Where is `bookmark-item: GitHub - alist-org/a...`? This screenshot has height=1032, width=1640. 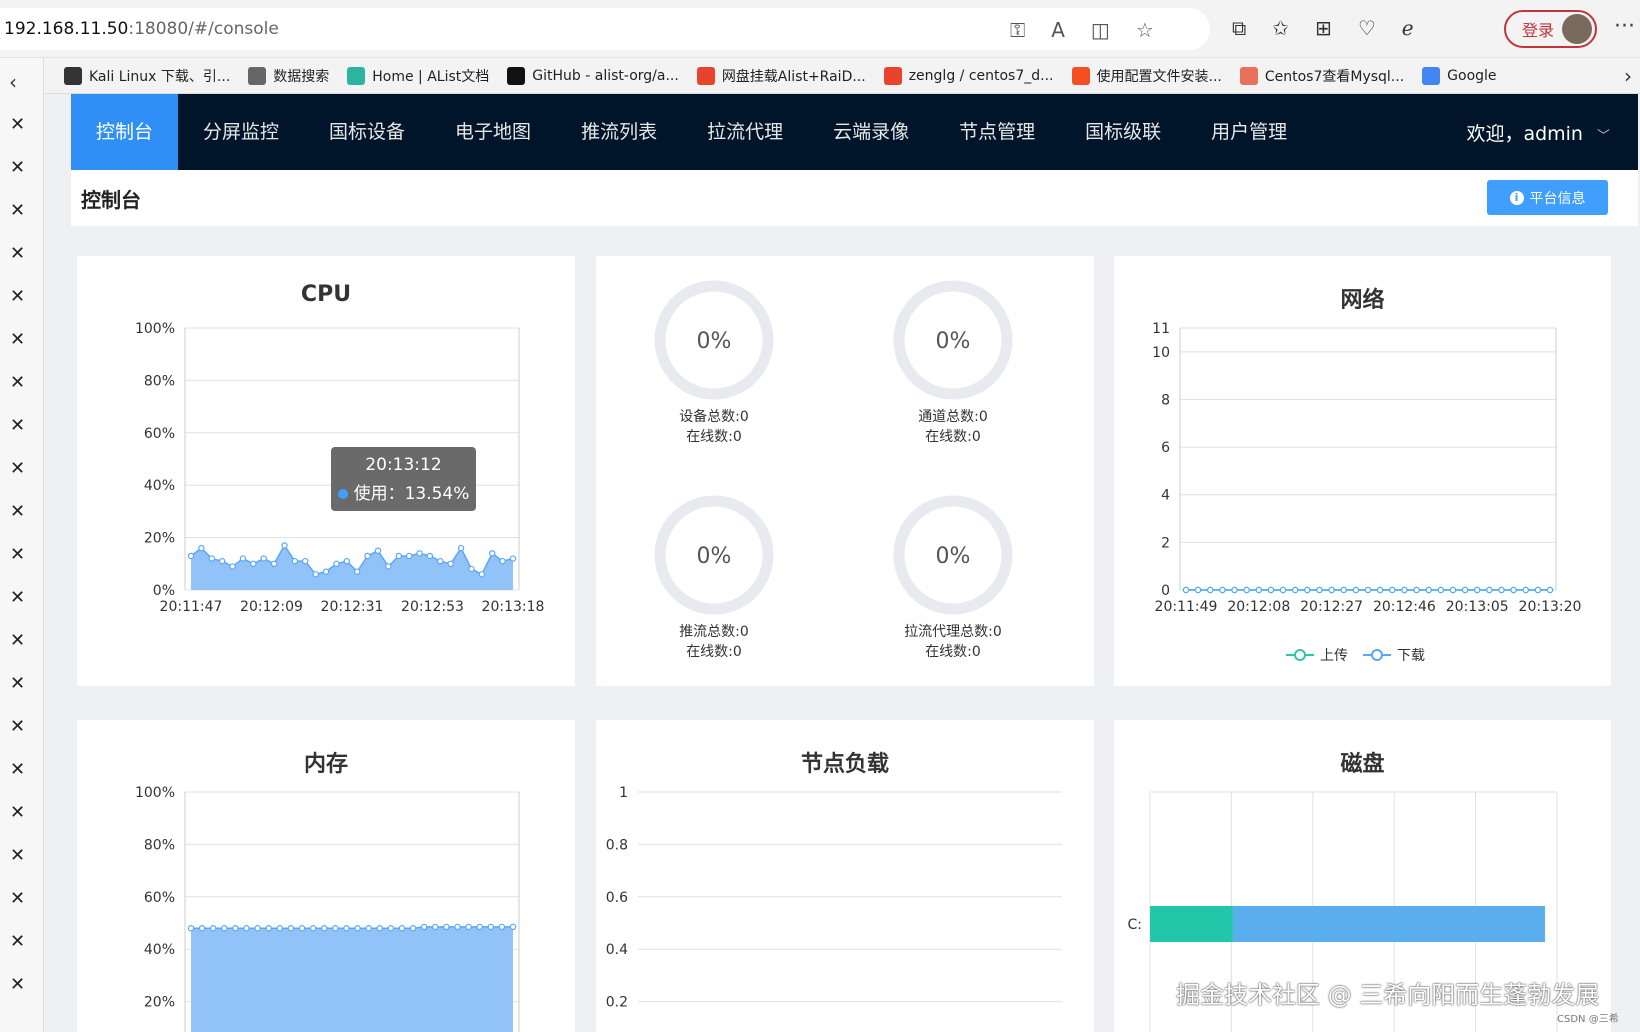 bookmark-item: GitHub - alist-org/a... is located at coordinates (593, 75).